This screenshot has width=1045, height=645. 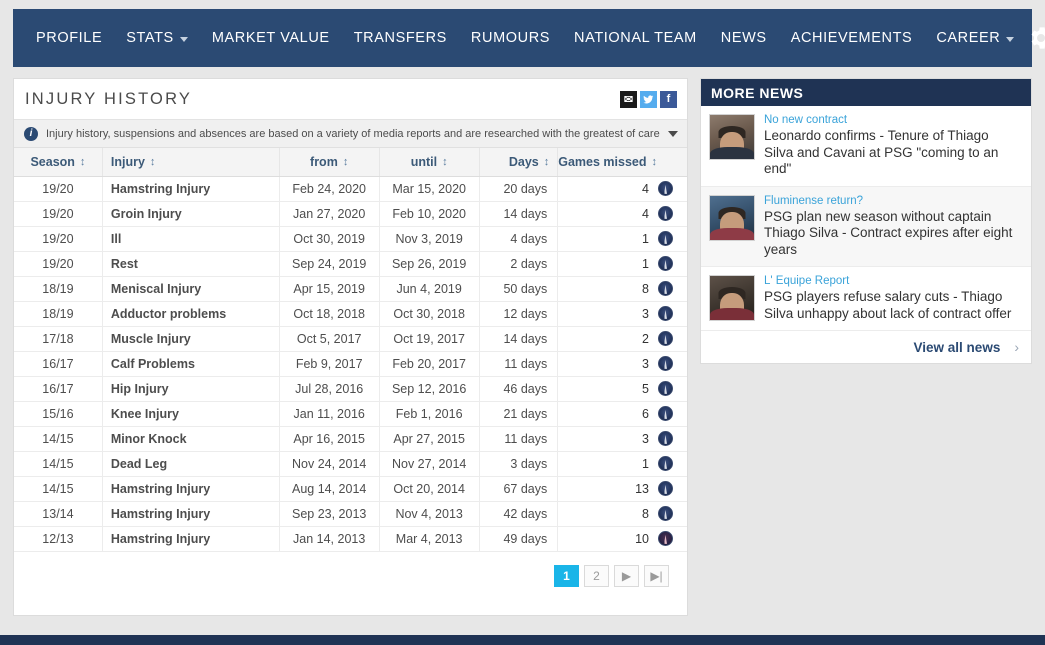 I want to click on cell-from: Sep 23, 2013, so click(x=329, y=514).